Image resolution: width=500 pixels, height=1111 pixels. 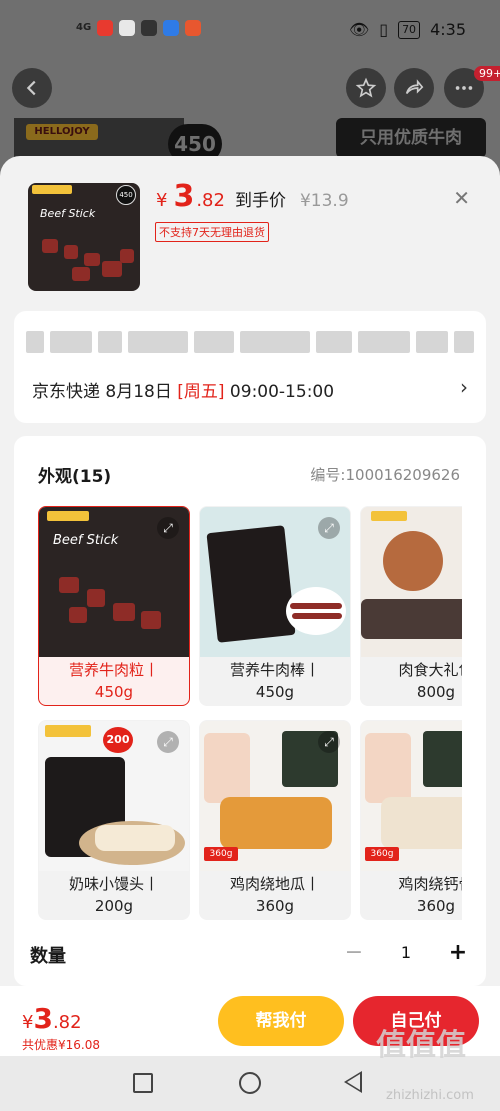 I want to click on option-name: 营养牛肉棒丨 450g, so click(x=275, y=681).